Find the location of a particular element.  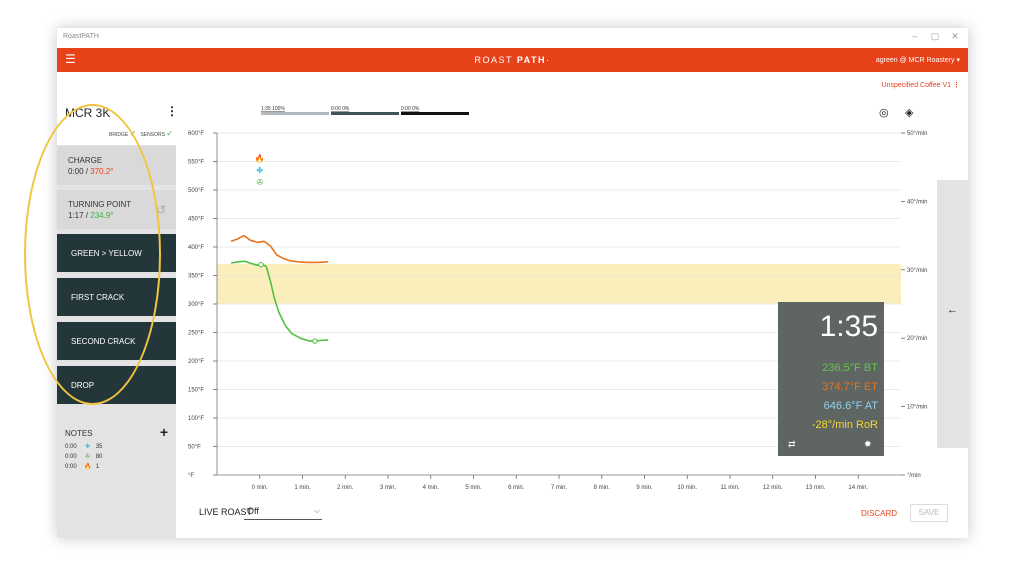

live-roast-value: Off is located at coordinates (253, 511).